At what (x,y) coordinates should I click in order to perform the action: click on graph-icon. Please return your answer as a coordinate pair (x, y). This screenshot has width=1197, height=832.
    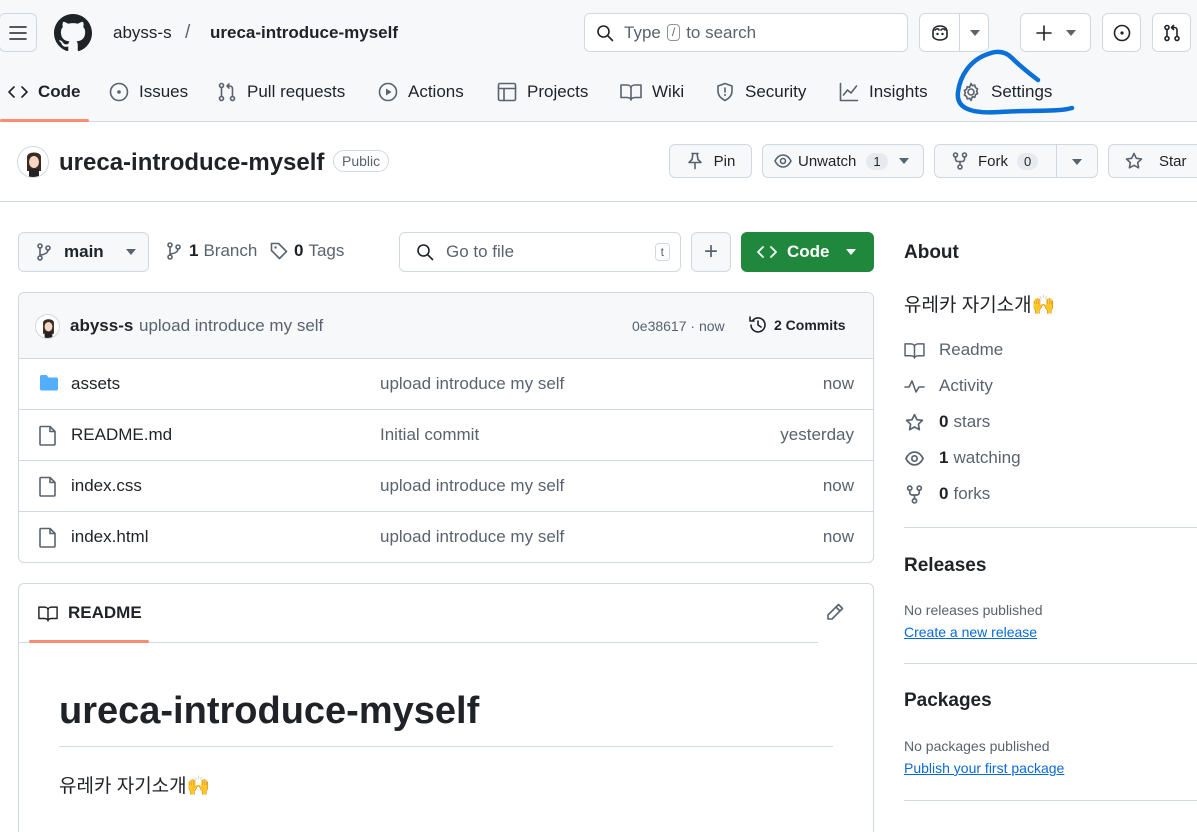
    Looking at the image, I should click on (849, 92).